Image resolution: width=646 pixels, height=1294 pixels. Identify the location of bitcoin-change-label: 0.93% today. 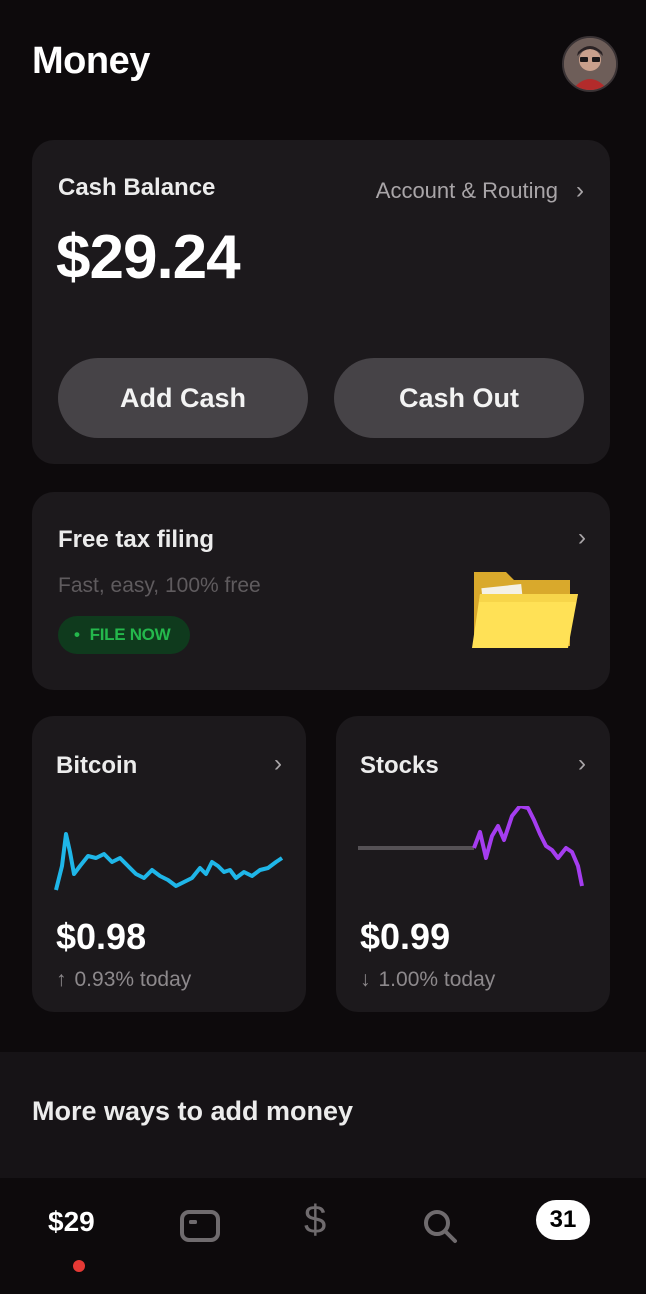
(133, 979).